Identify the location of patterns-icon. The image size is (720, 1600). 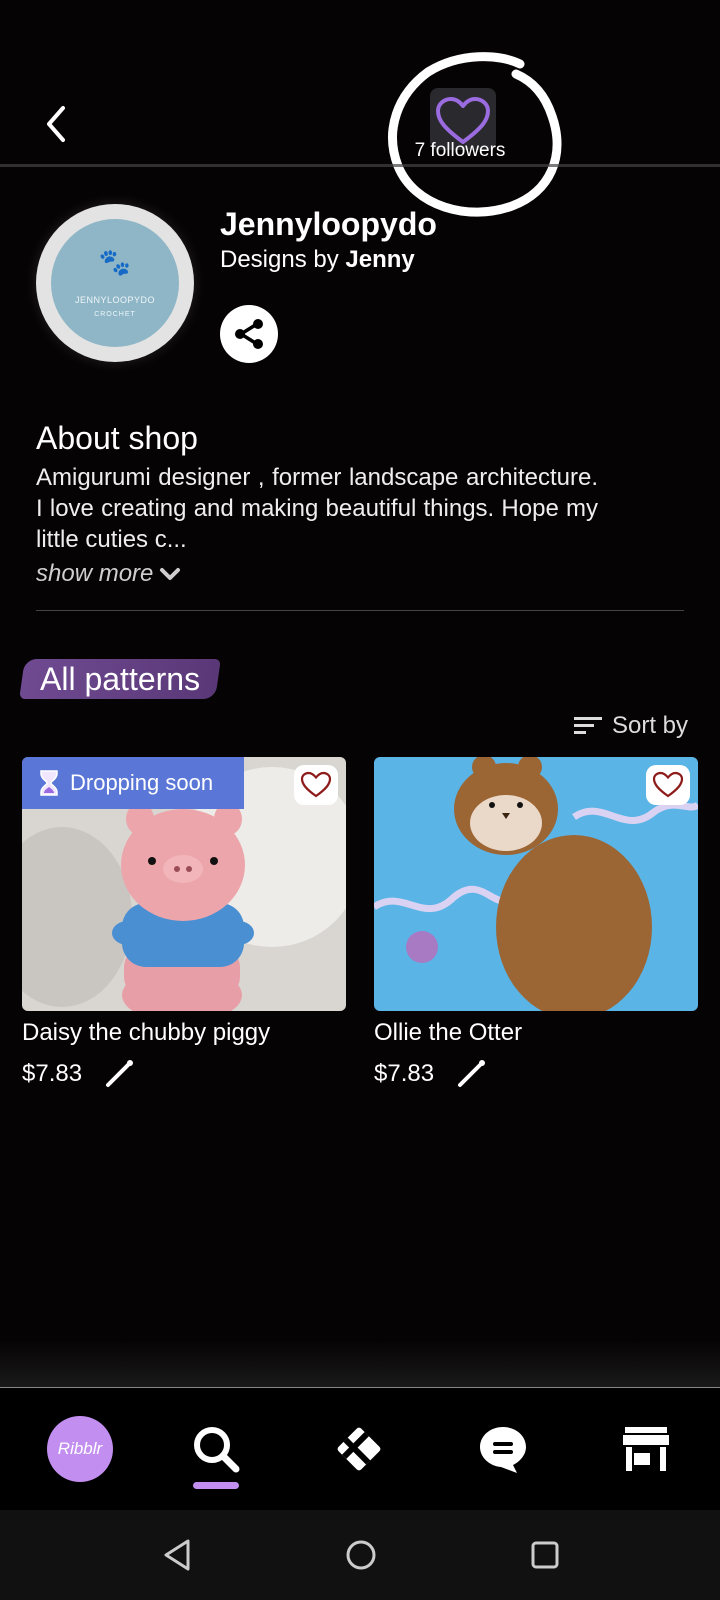
(359, 1449).